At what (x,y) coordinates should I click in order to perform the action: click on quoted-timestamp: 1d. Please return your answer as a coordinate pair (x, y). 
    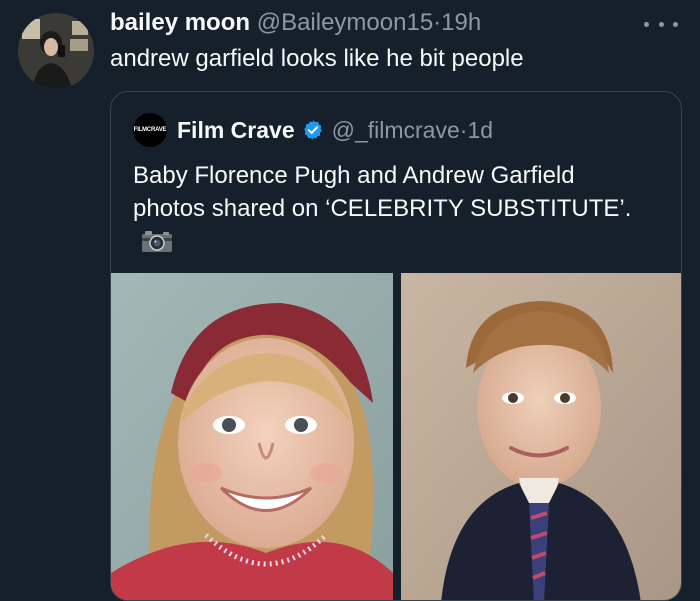
    Looking at the image, I should click on (480, 130).